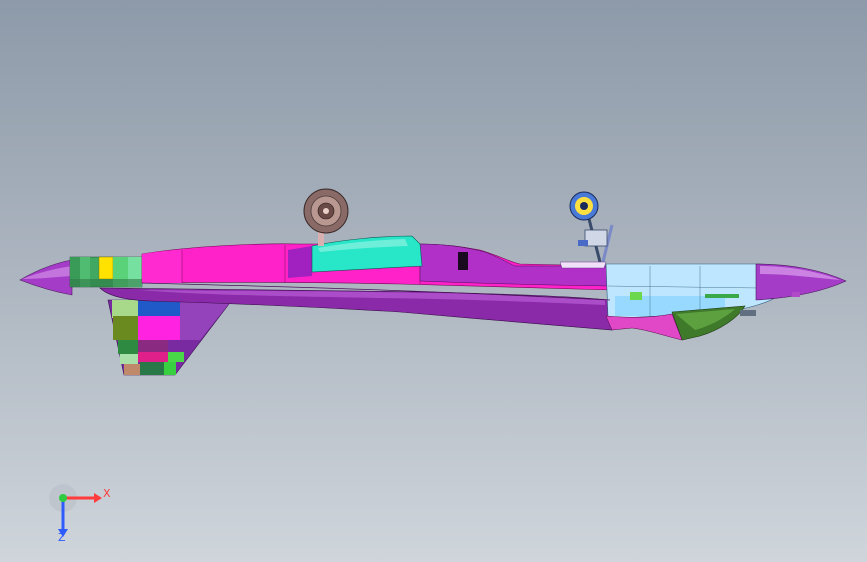 The height and width of the screenshot is (562, 867). What do you see at coordinates (463, 261) in the screenshot?
I see `cockpit-slot` at bounding box center [463, 261].